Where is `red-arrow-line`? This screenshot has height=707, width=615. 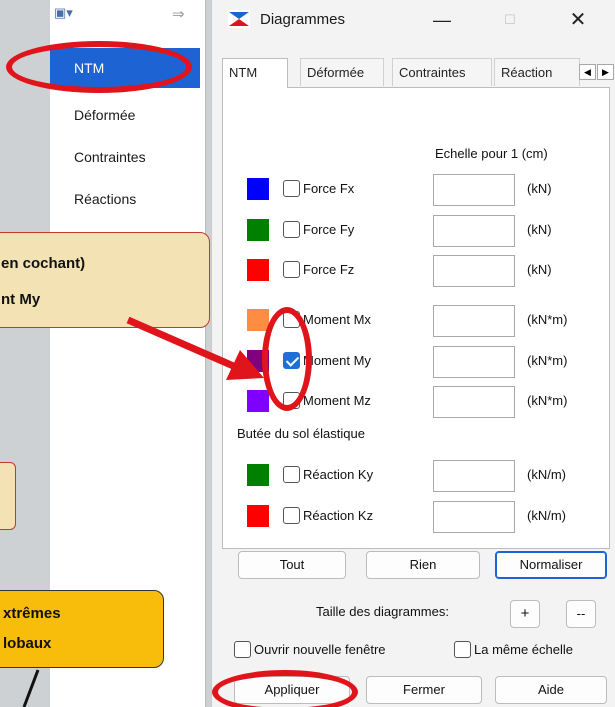
red-arrow-line is located at coordinates (183, 344).